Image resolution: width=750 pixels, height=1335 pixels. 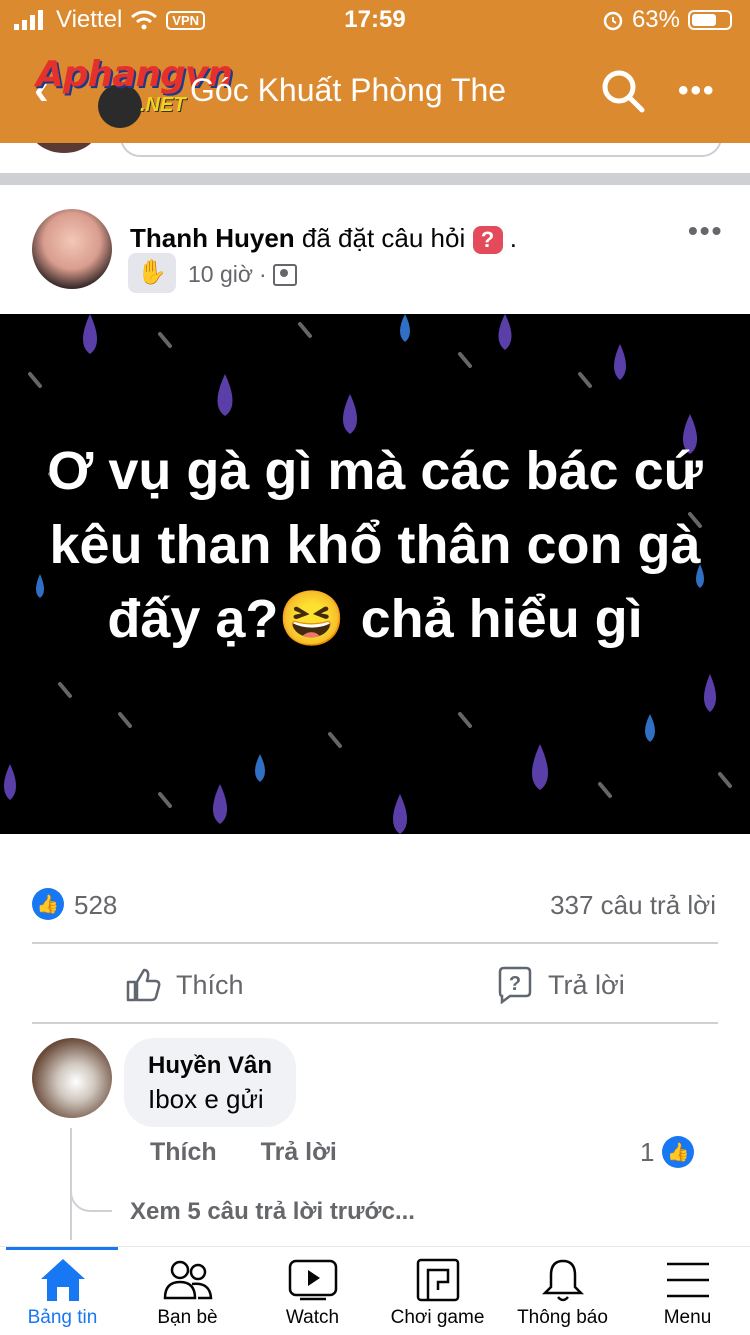 What do you see at coordinates (623, 91) in the screenshot?
I see `search-icon` at bounding box center [623, 91].